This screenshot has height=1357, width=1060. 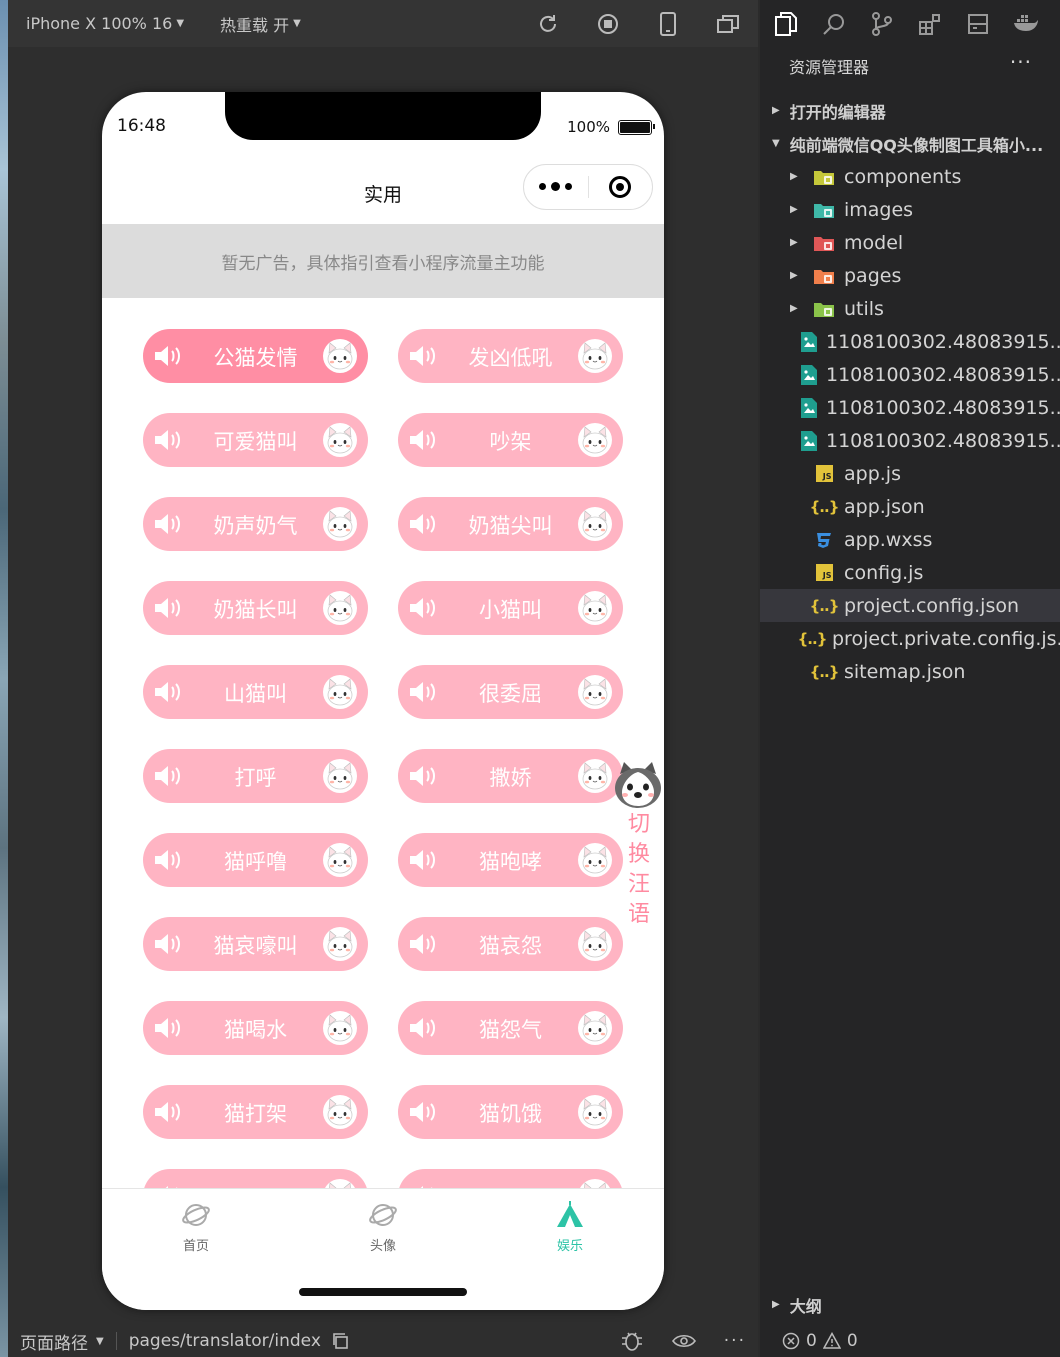 I want to click on tab-home: 首页, so click(x=196, y=1227).